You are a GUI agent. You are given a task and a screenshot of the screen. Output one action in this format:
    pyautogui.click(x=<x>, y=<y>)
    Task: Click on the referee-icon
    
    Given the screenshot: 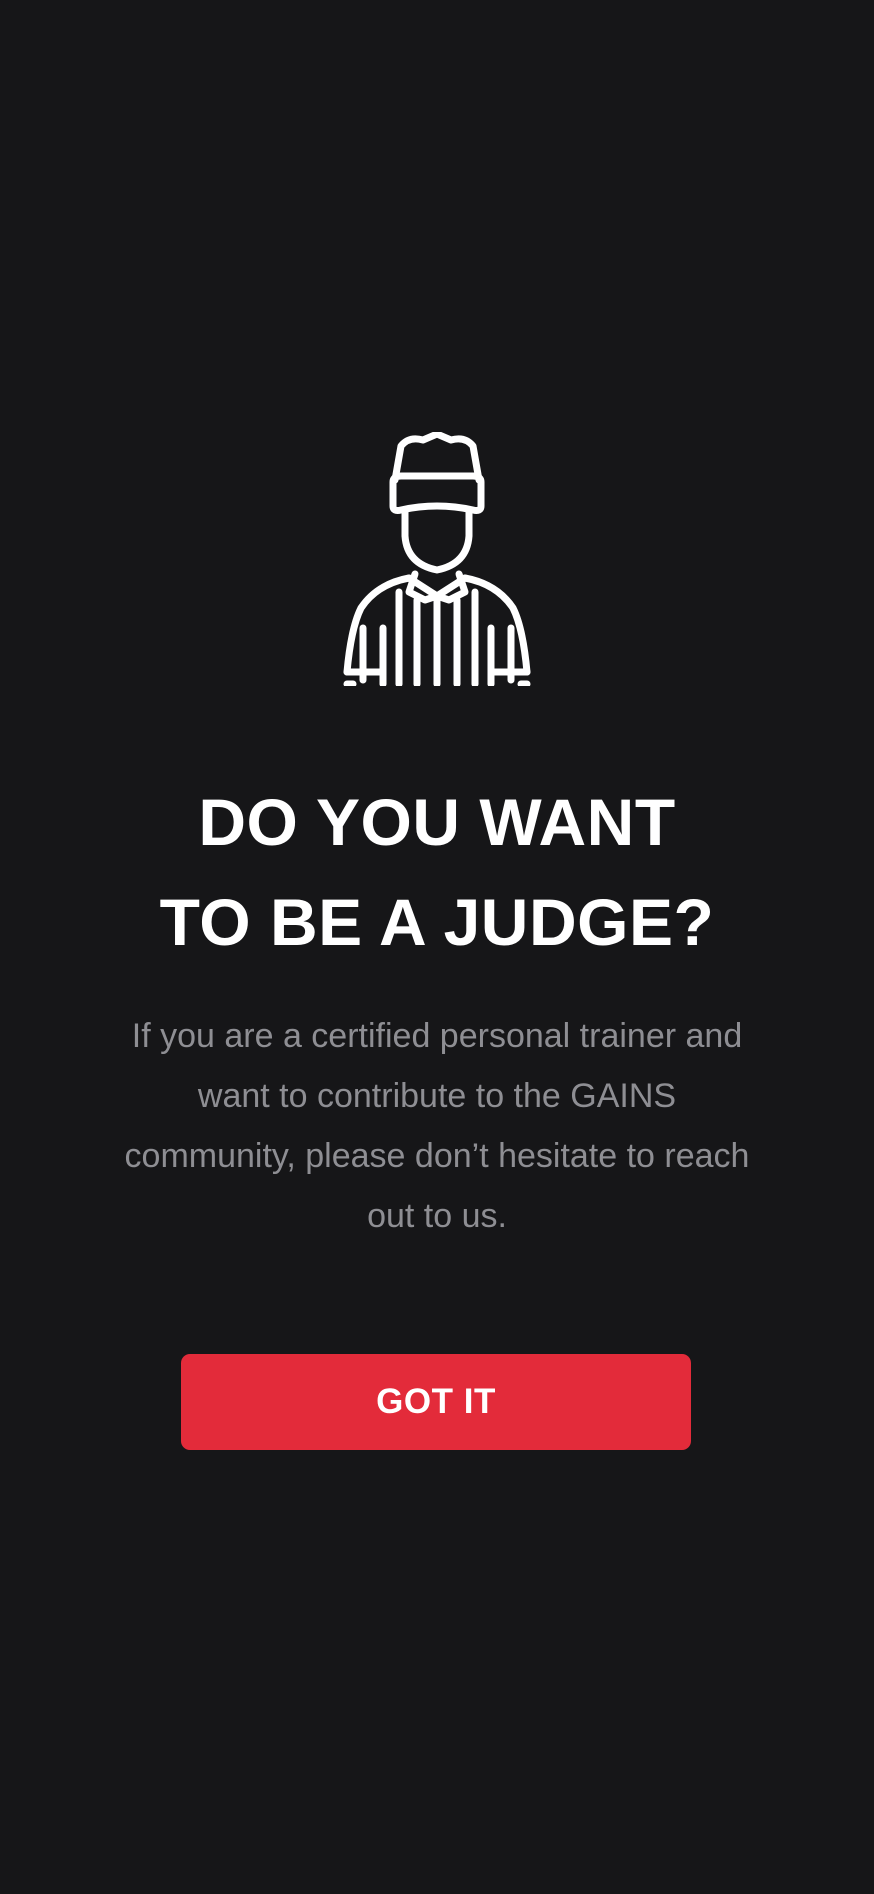 What is the action you would take?
    pyautogui.click(x=437, y=559)
    